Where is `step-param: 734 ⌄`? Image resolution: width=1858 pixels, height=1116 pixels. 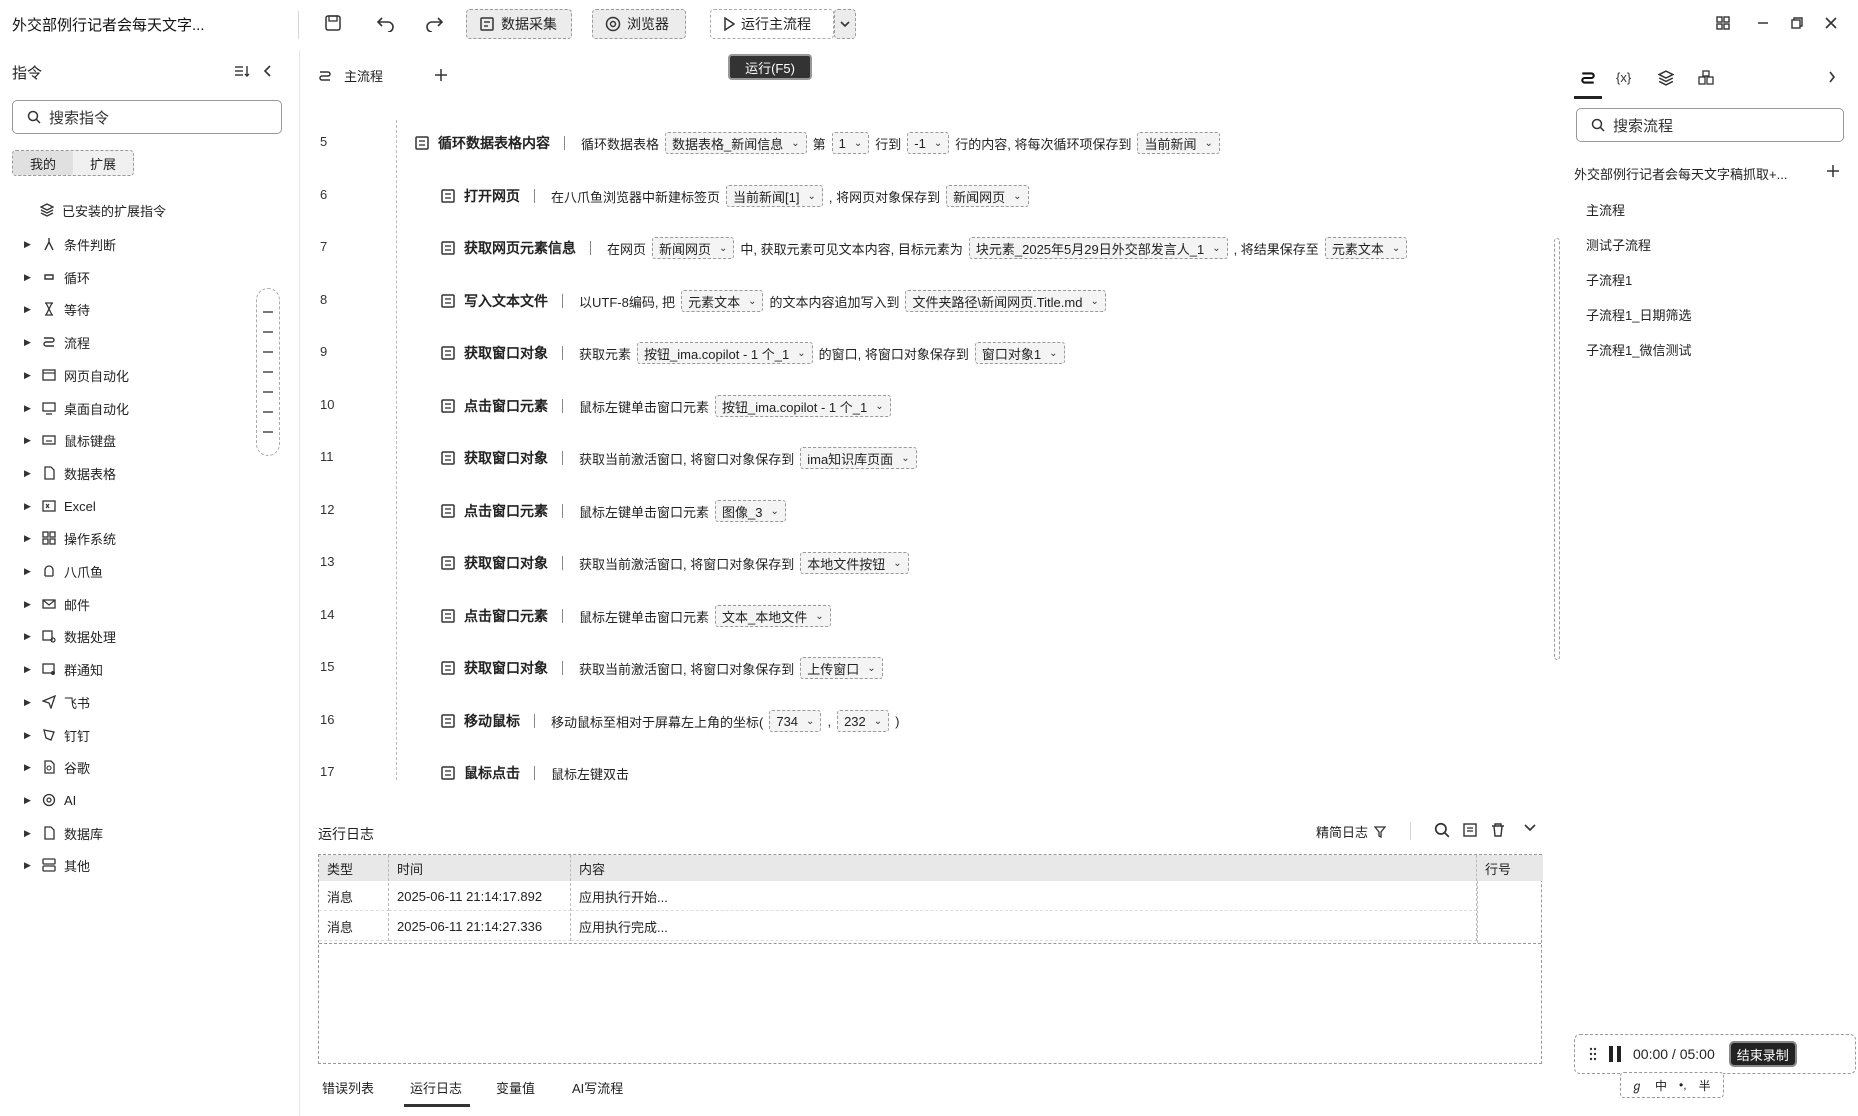 step-param: 734 ⌄ is located at coordinates (795, 721).